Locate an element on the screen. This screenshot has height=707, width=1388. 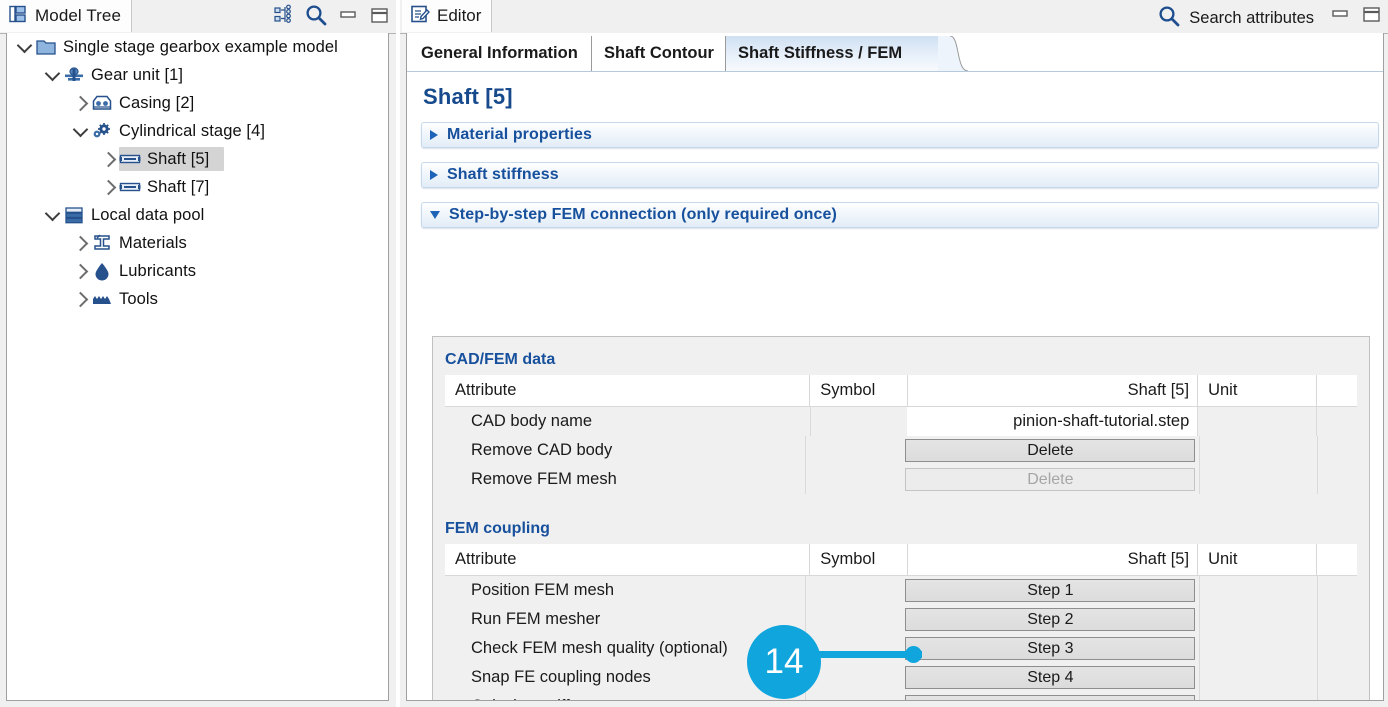
gear-unit-icon is located at coordinates (74, 75).